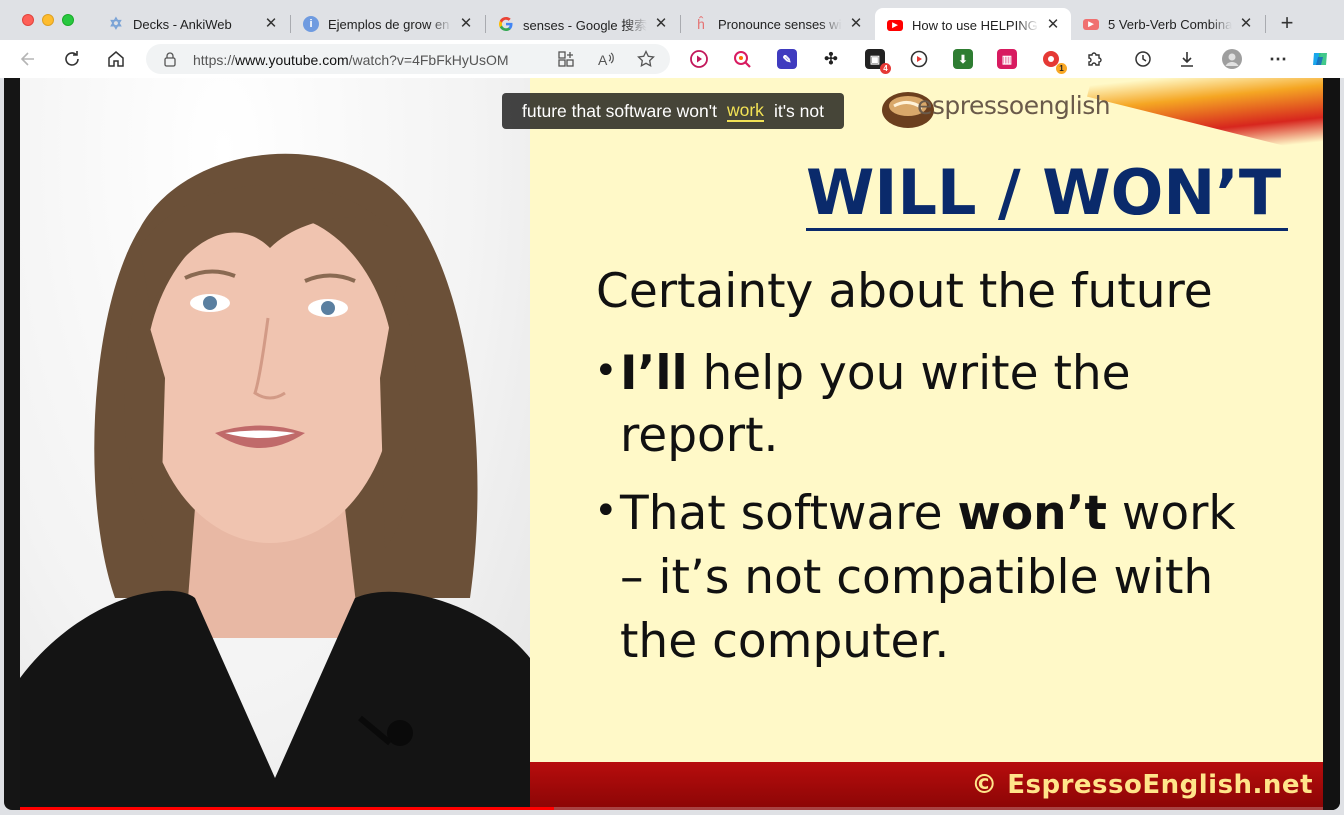 The height and width of the screenshot is (815, 1344). Describe the element at coordinates (963, 59) in the screenshot. I see `extension-download-icon: ⬇` at that location.